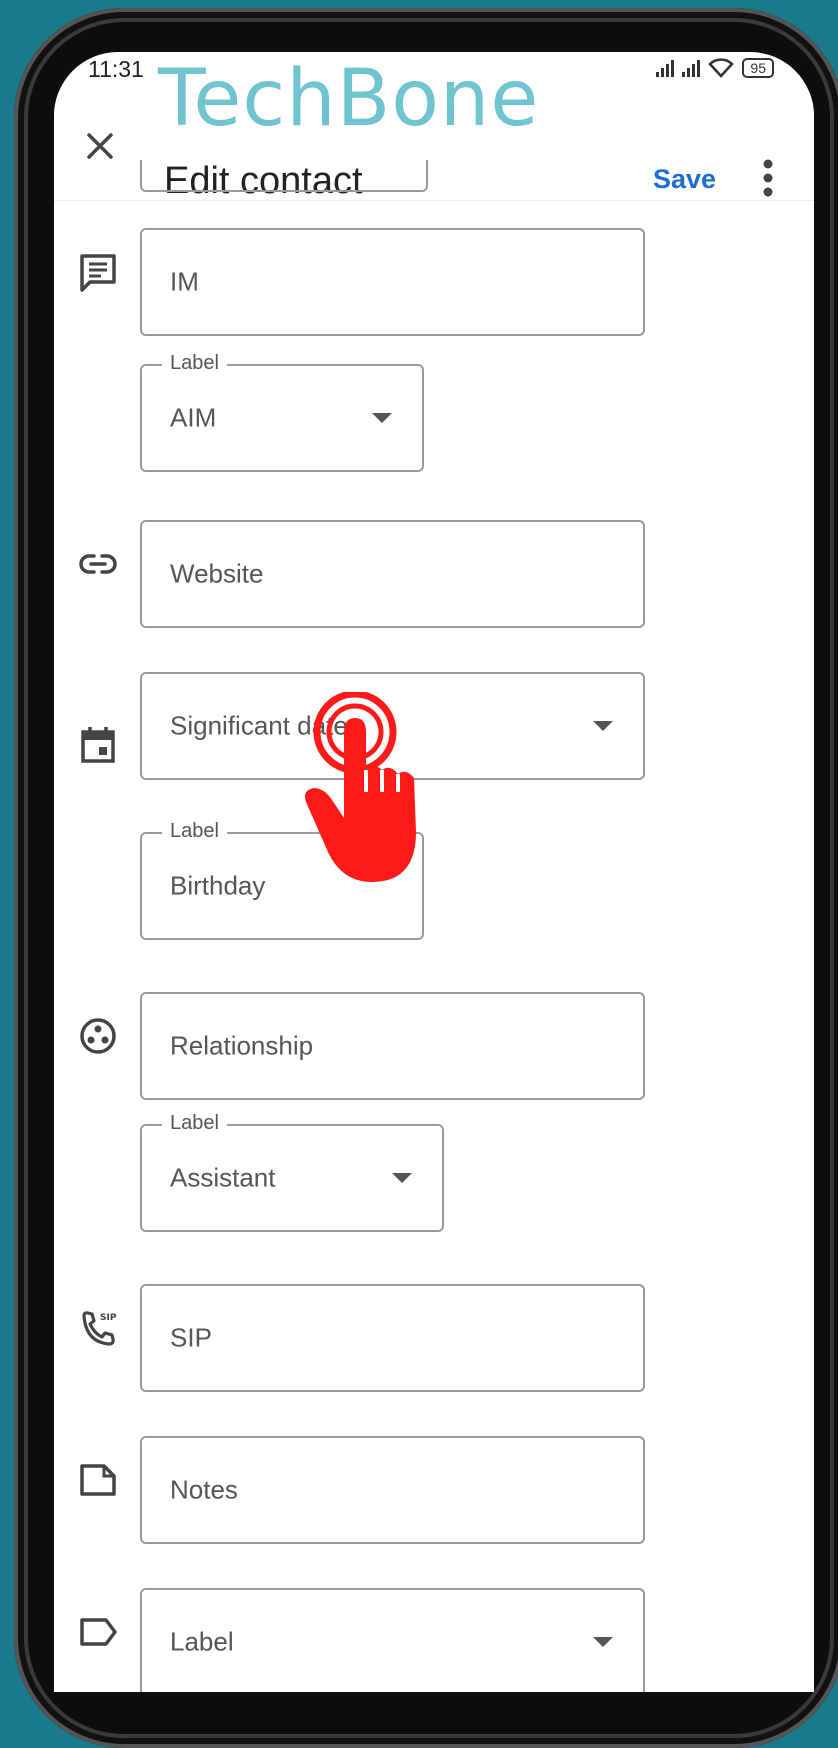  I want to click on close-icon, so click(100, 146).